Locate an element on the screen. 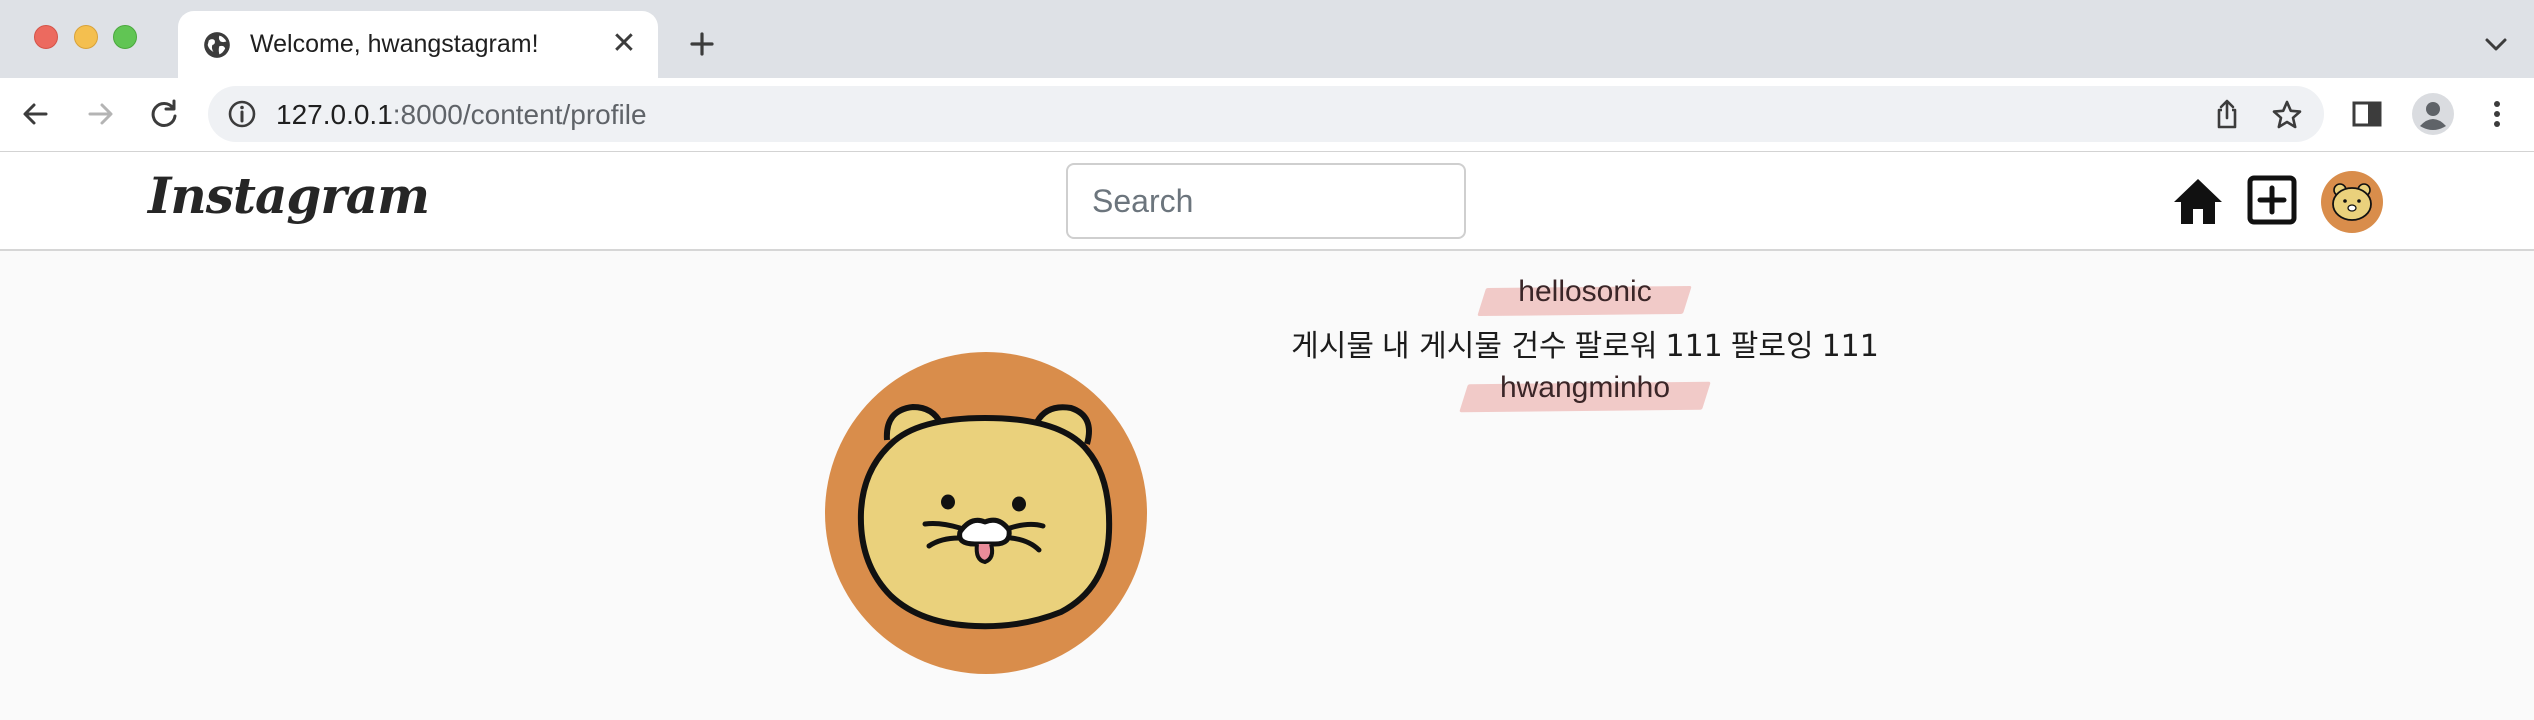 This screenshot has height=720, width=2534. back-arrow-icon is located at coordinates (36, 114).